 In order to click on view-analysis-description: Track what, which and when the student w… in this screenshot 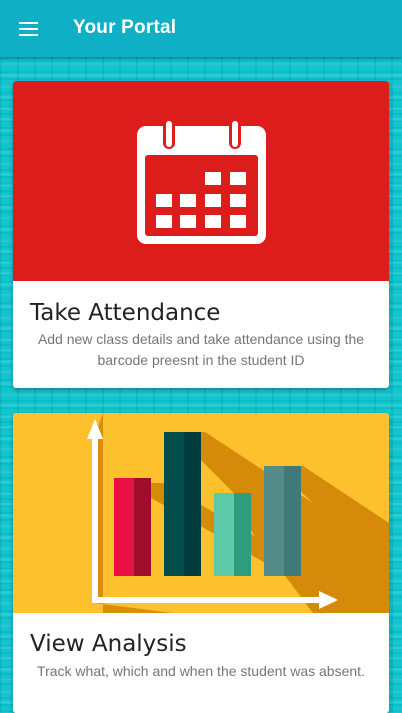, I will do `click(201, 671)`.